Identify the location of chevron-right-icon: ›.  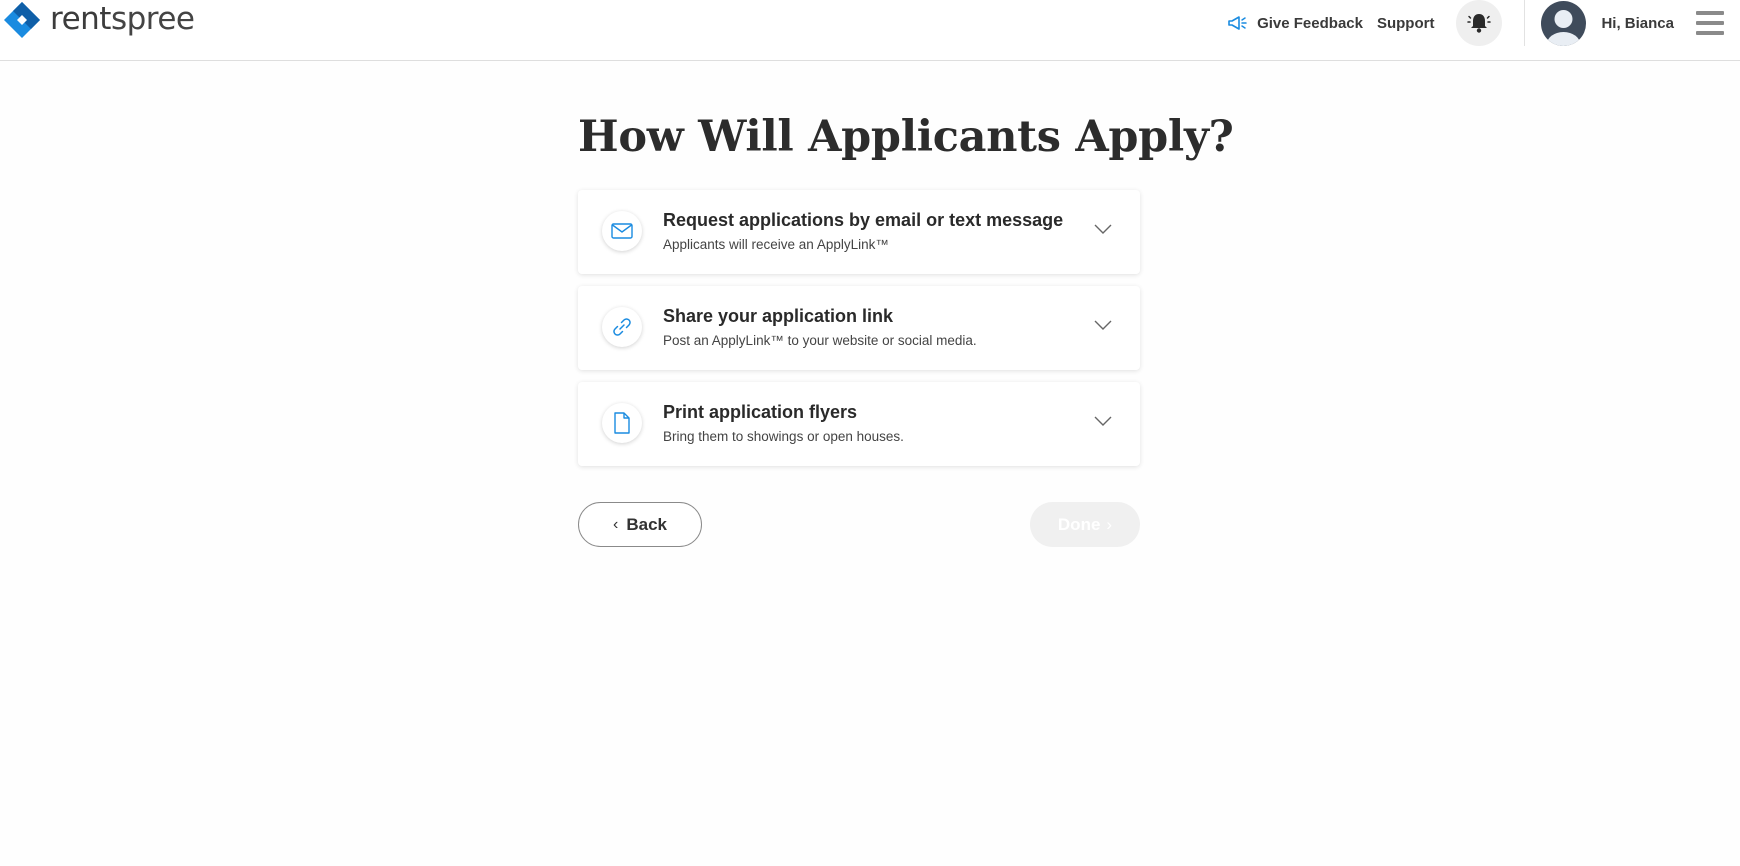
(1109, 524).